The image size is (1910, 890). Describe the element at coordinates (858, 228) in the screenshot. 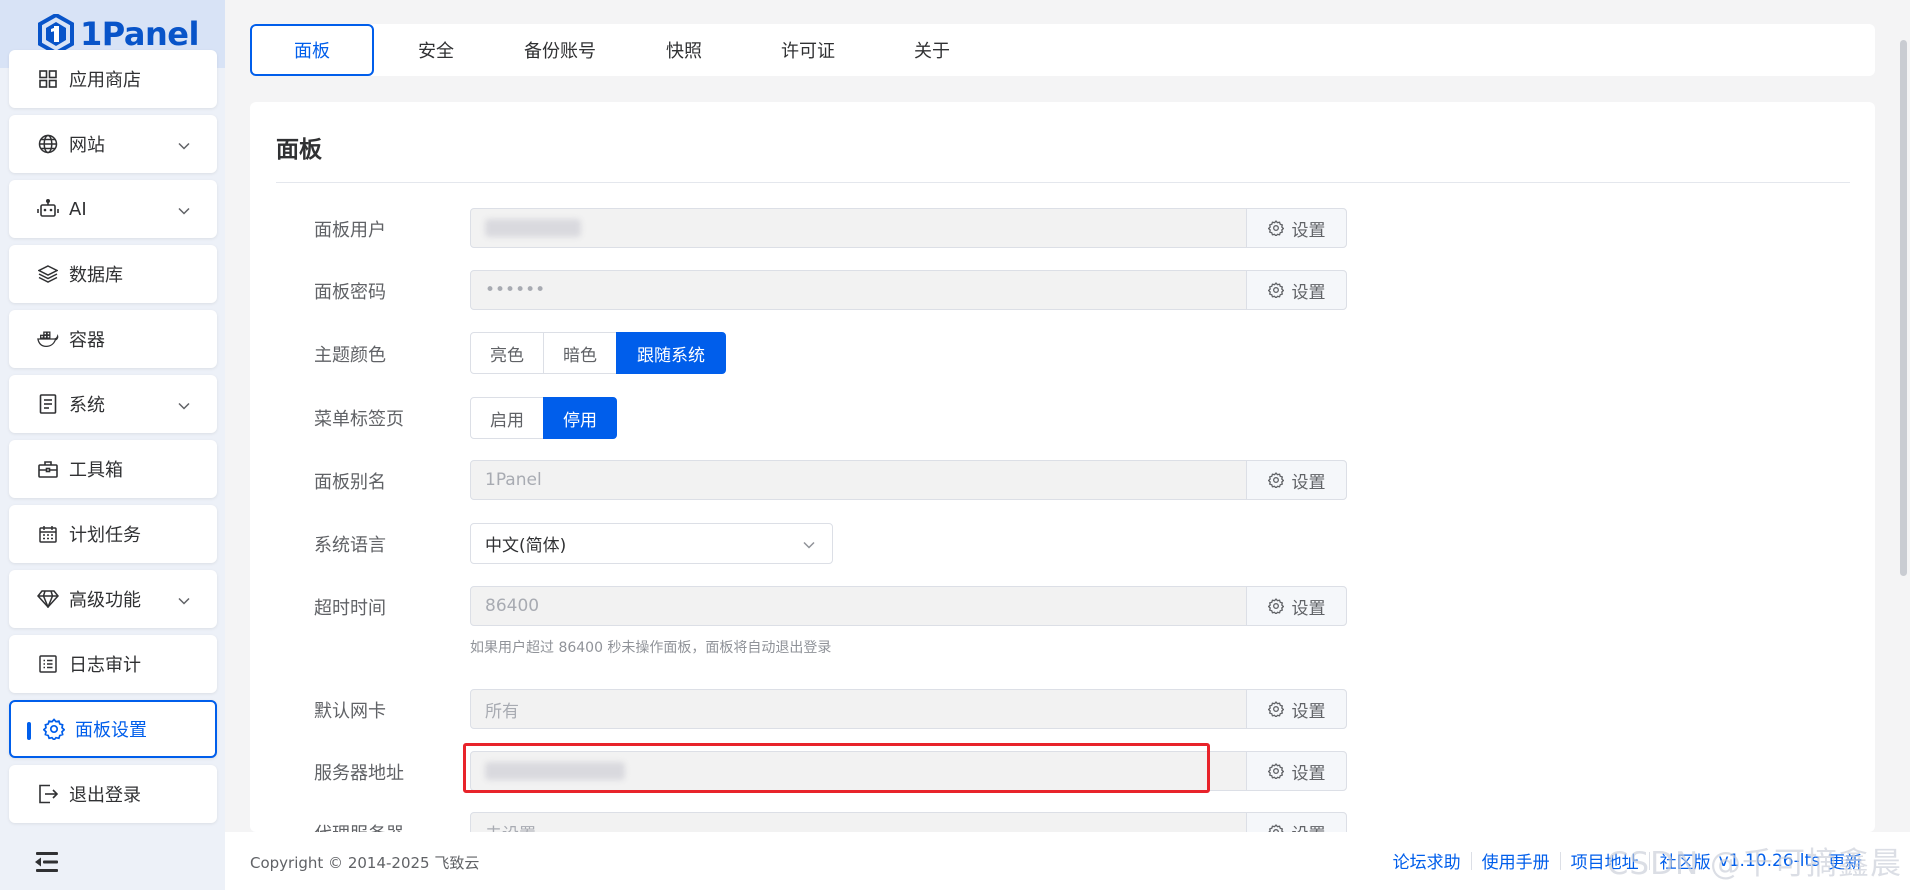

I see `panel-user-value` at that location.